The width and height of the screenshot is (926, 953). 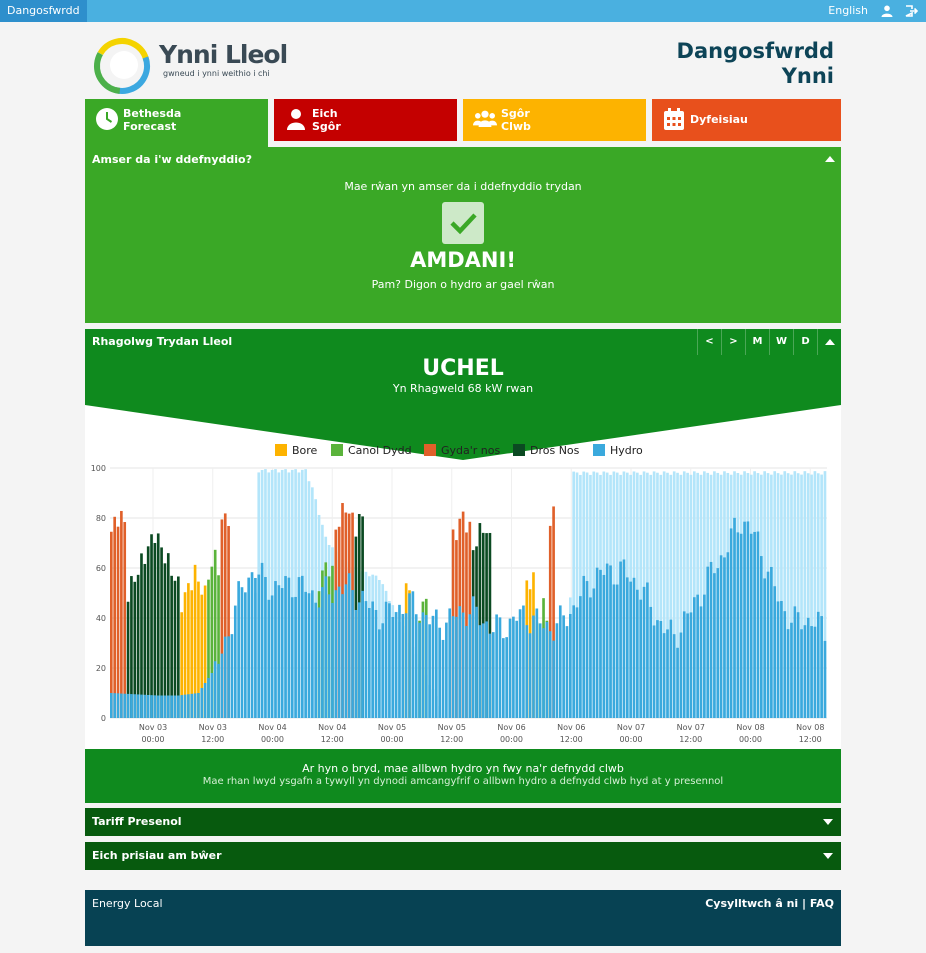 I want to click on user-icon, so click(x=887, y=11).